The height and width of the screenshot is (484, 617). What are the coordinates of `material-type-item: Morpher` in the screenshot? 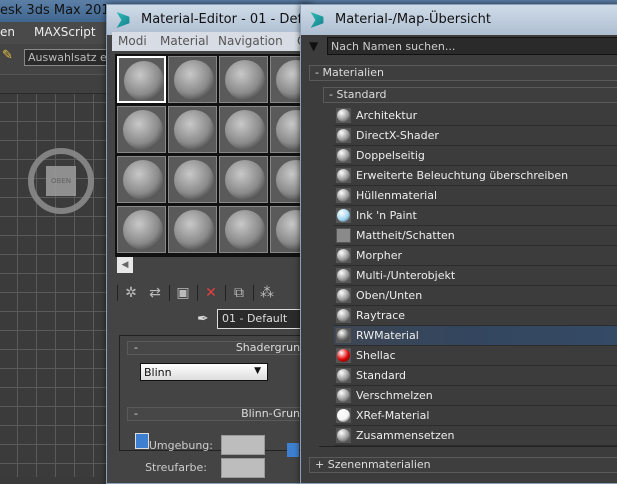 It's located at (475, 256).